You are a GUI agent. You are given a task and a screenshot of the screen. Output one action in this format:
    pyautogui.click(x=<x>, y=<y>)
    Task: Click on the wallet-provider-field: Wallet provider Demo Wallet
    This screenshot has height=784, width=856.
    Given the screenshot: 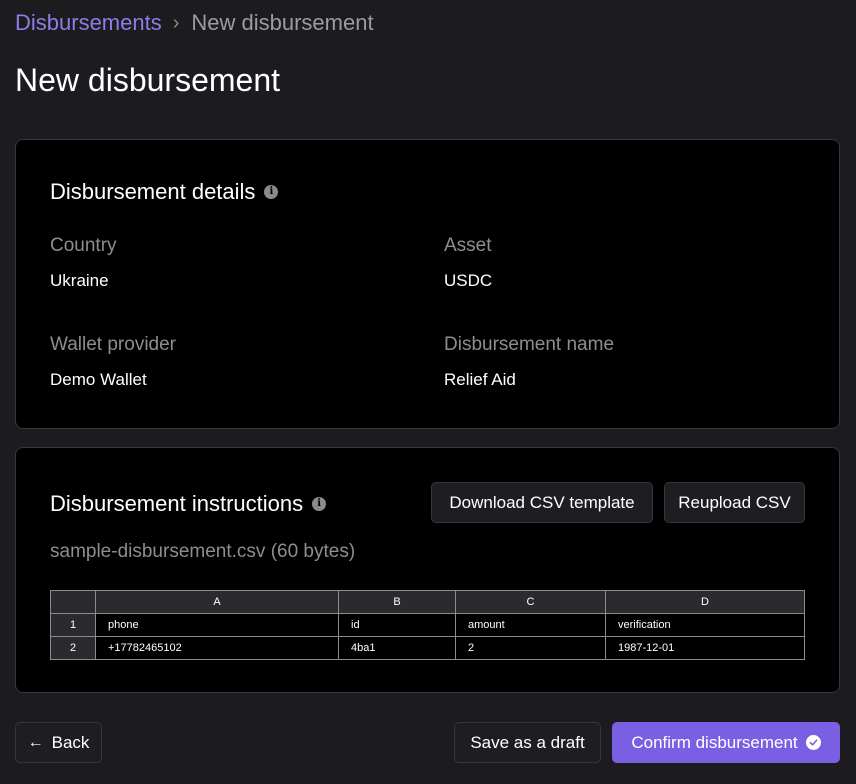 What is the action you would take?
    pyautogui.click(x=113, y=362)
    